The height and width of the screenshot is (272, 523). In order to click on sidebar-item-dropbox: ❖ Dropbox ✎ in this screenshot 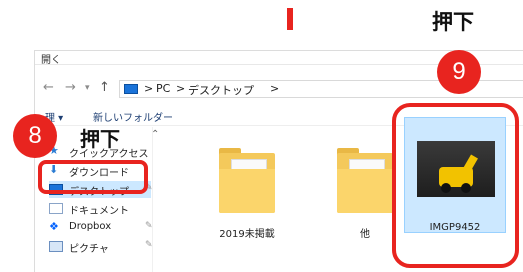, I will do `click(101, 227)`.